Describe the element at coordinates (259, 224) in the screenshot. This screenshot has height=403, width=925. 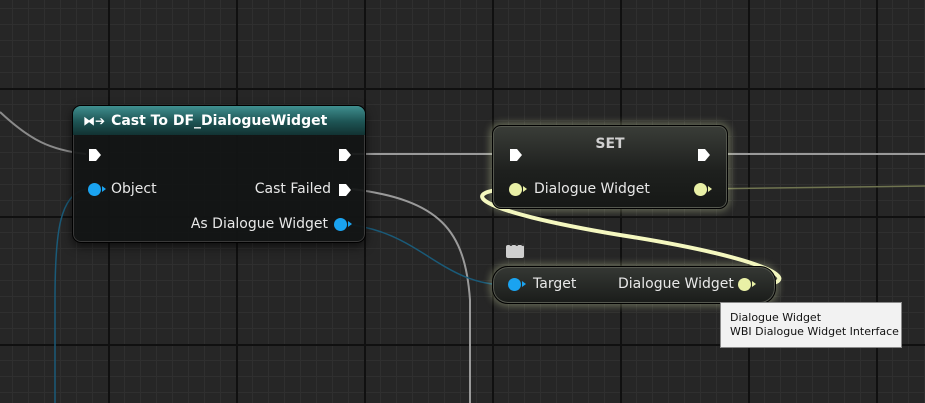
I see `as-widget-label: As Dialogue Widget` at that location.